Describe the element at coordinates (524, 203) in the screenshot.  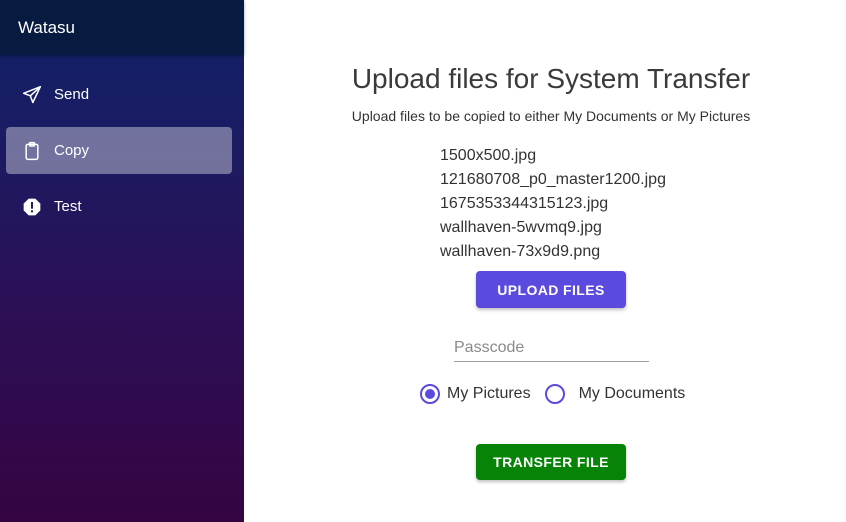
I see `list-item: 1675353344315123.jpg` at that location.